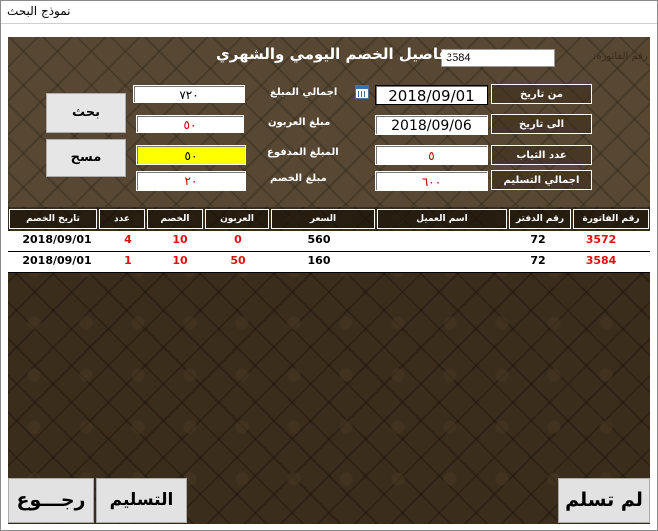 This screenshot has width=658, height=531. What do you see at coordinates (442, 219) in the screenshot?
I see `col-customer-name: اسم العميل` at bounding box center [442, 219].